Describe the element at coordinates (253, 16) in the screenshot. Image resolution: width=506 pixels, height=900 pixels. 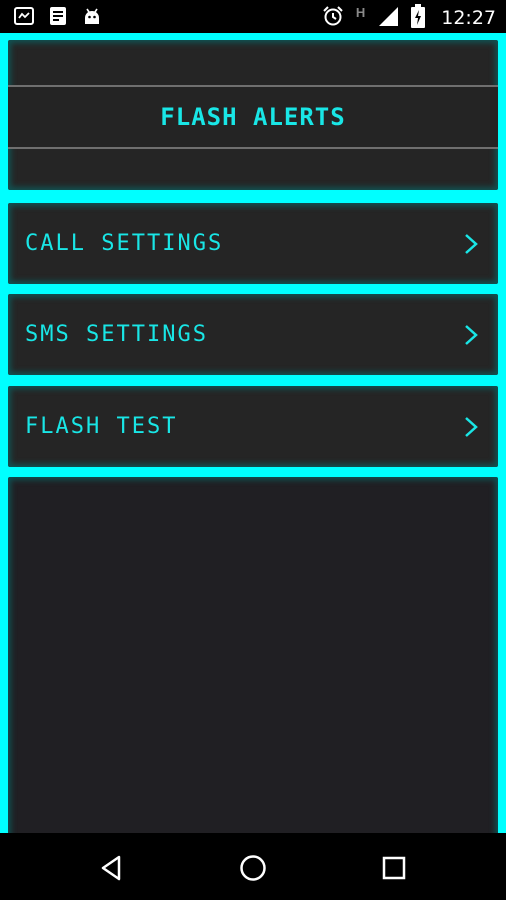
I see `status-bar: H 12:27` at that location.